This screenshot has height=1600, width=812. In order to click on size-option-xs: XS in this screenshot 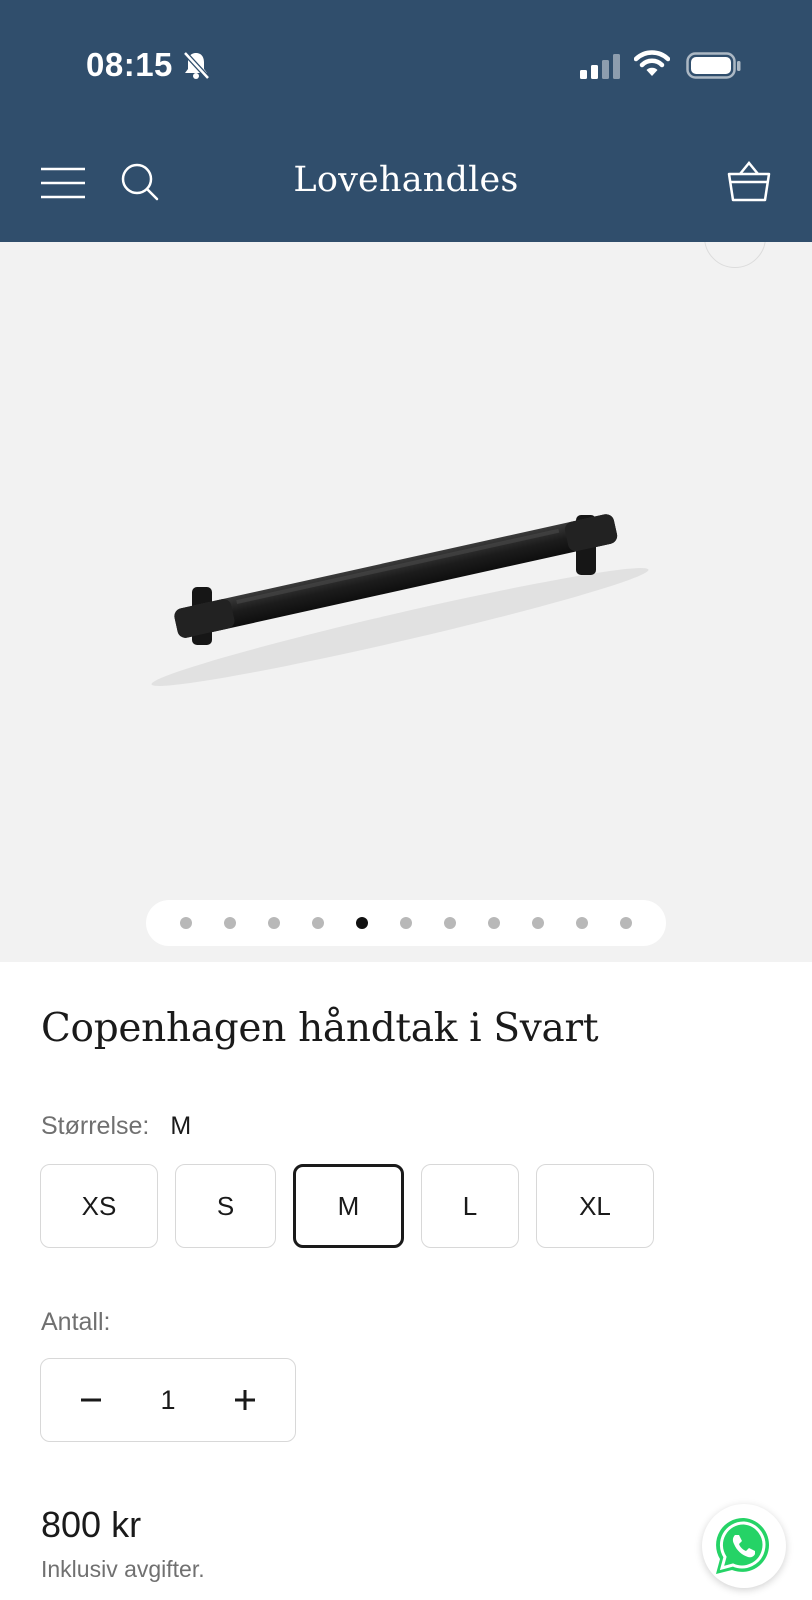, I will do `click(99, 1206)`.